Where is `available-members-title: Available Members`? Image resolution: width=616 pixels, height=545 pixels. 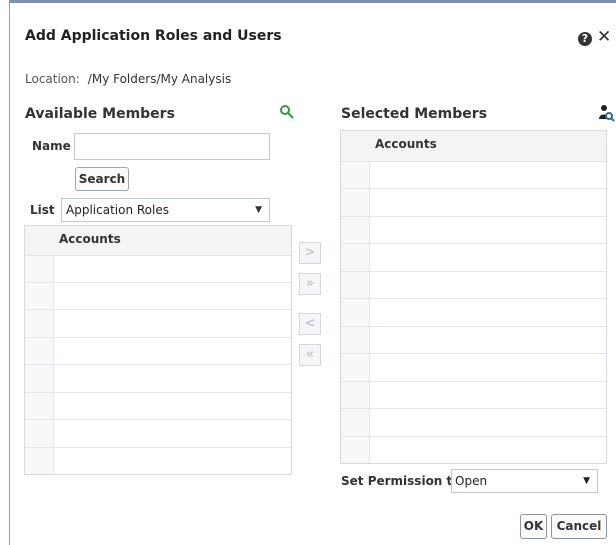 available-members-title: Available Members is located at coordinates (100, 114).